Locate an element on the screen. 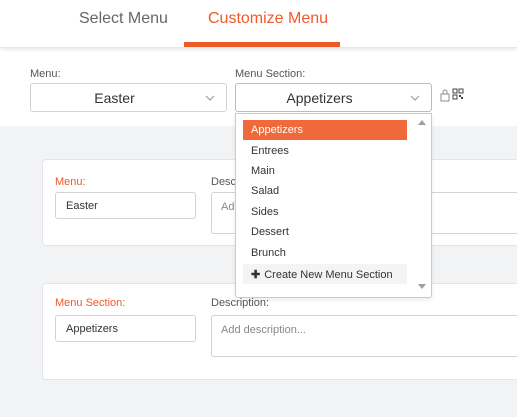  active-tab-indicator is located at coordinates (262, 44).